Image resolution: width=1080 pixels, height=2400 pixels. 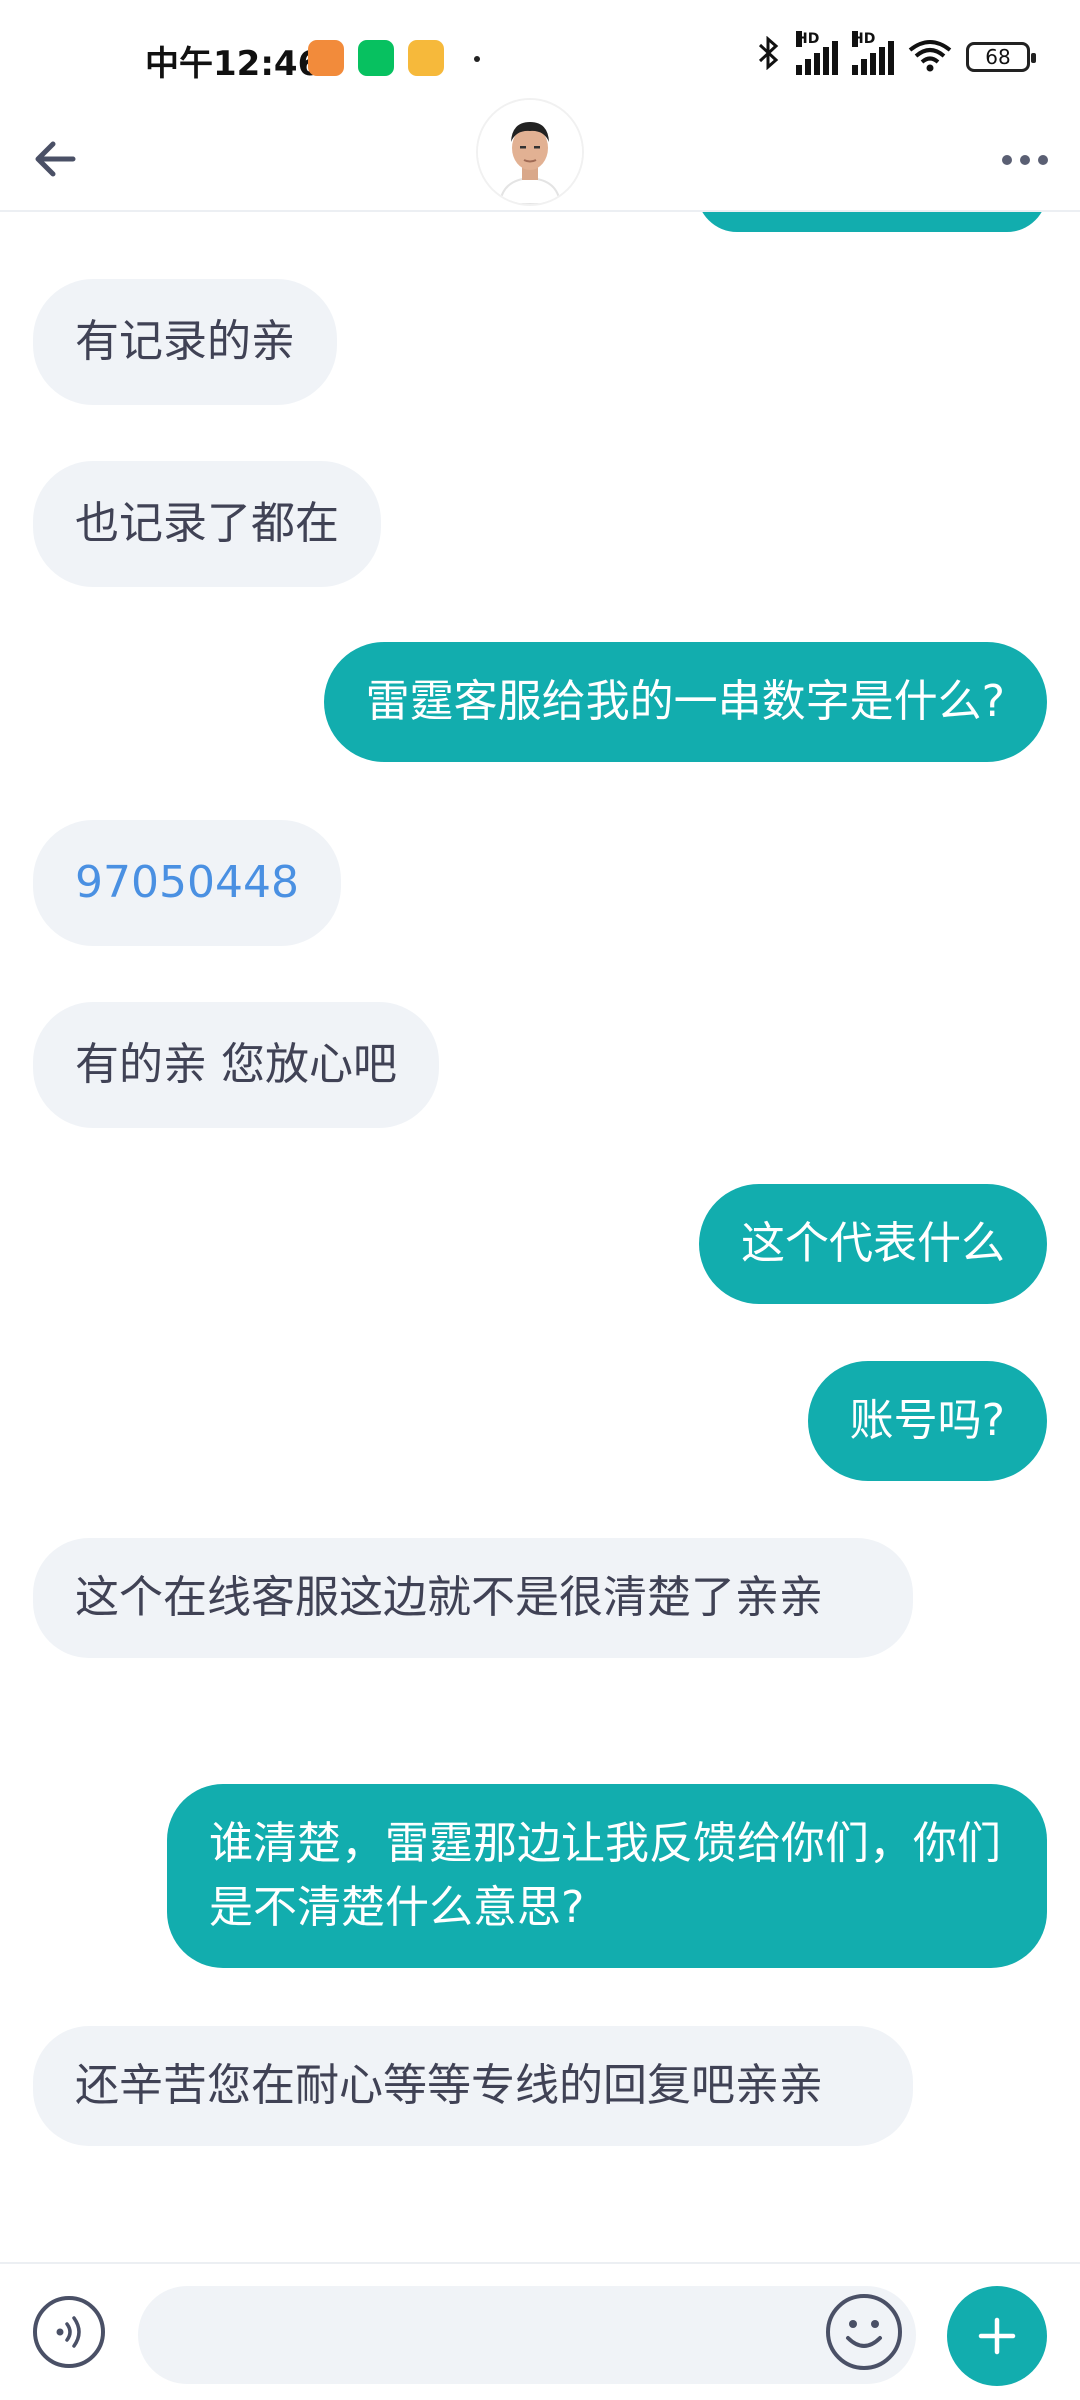 What do you see at coordinates (473, 1598) in the screenshot?
I see `incoming-message: 这个在线客服这边就不是很清楚了亲亲` at bounding box center [473, 1598].